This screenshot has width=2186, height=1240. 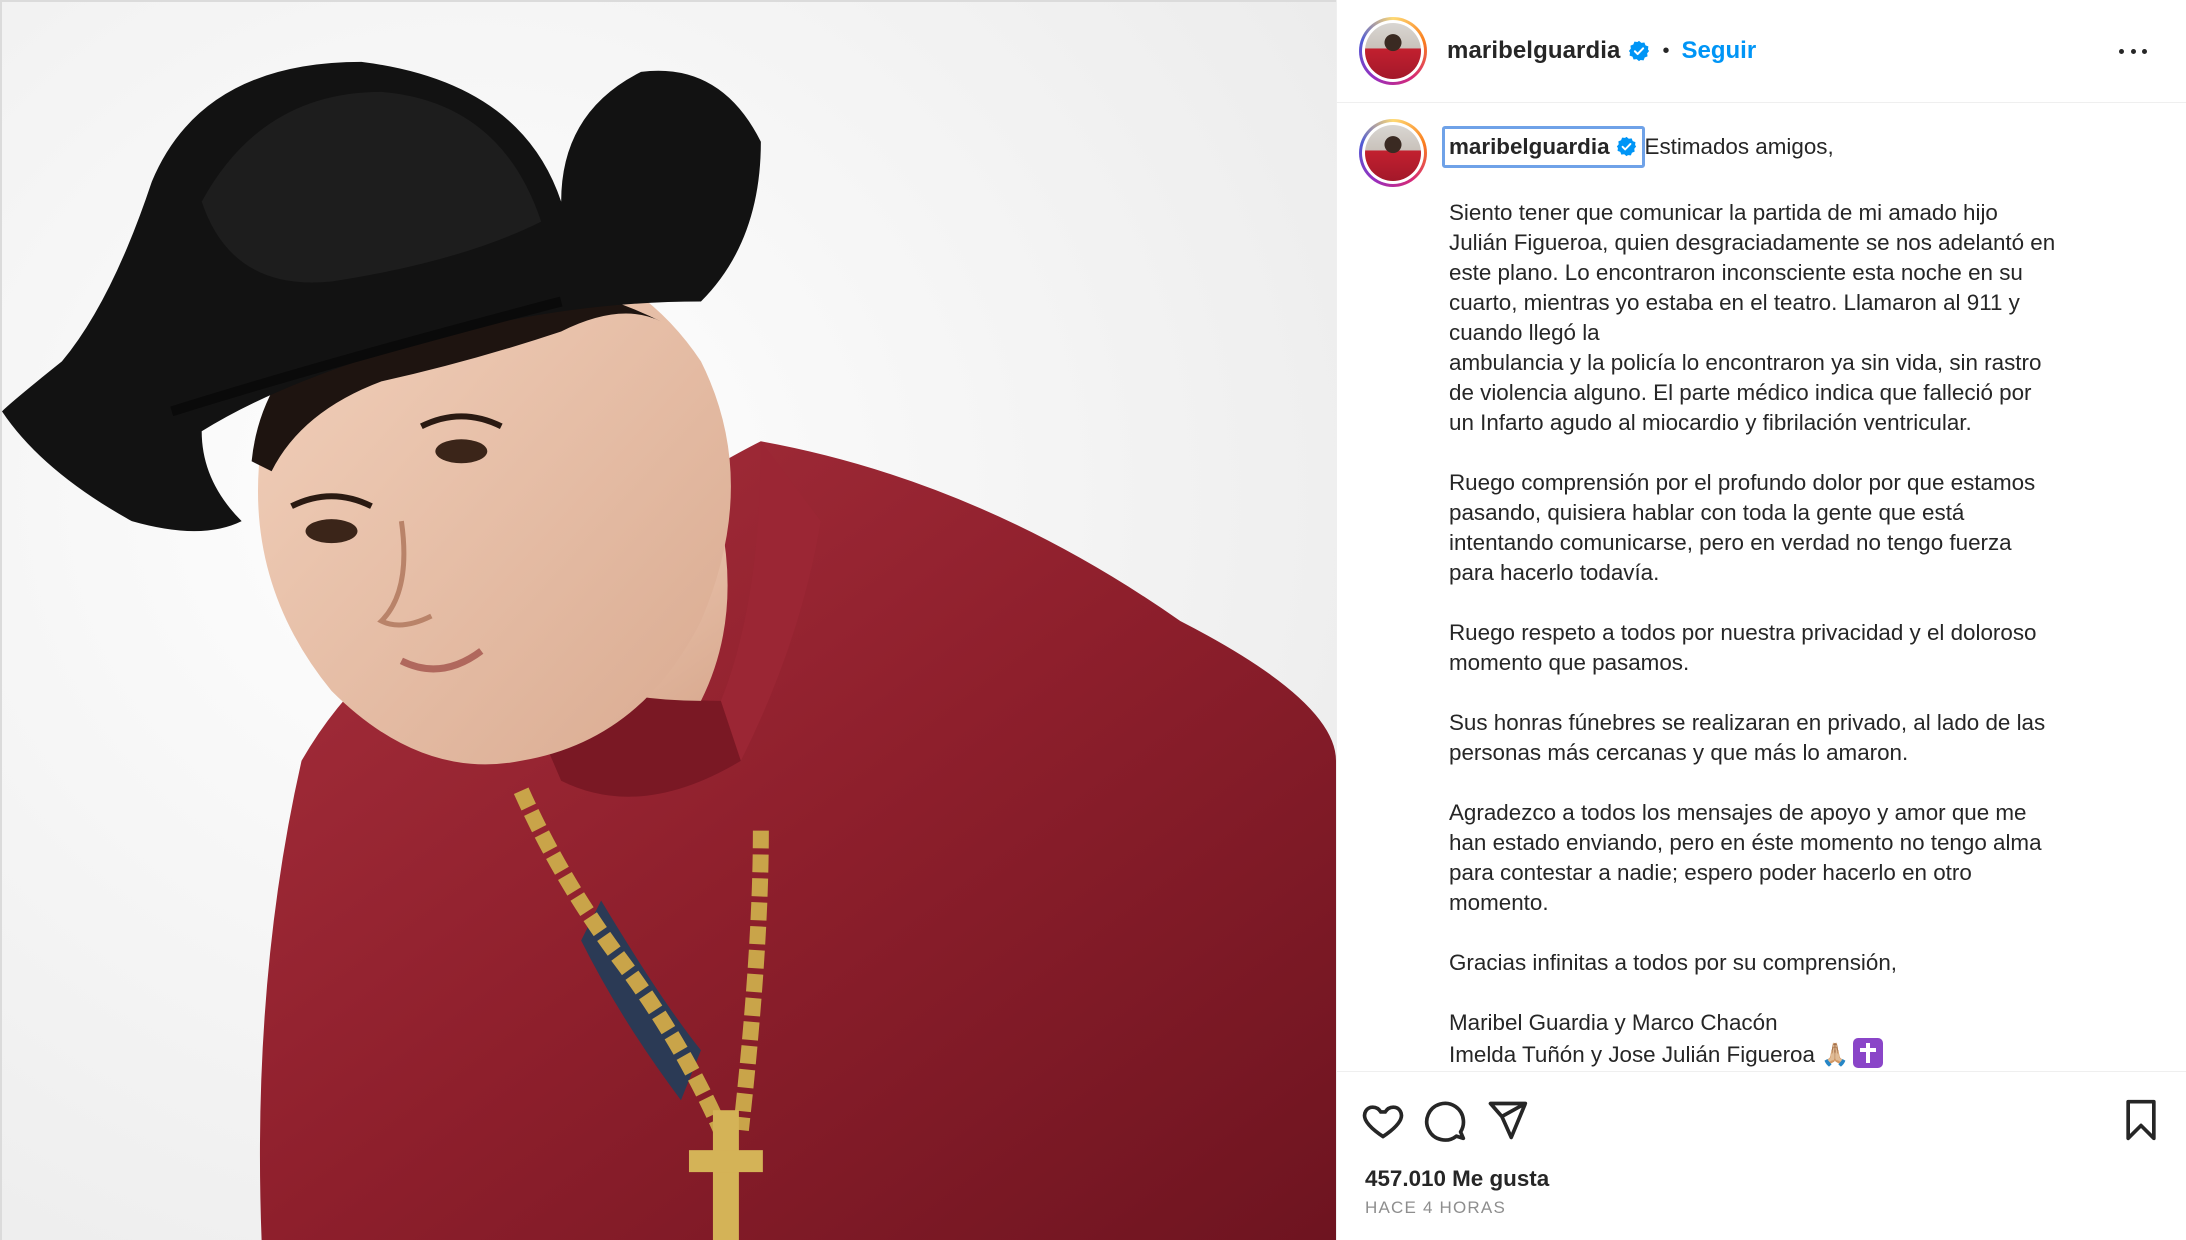 I want to click on caption-username-text: maribelguardia, so click(x=1529, y=146).